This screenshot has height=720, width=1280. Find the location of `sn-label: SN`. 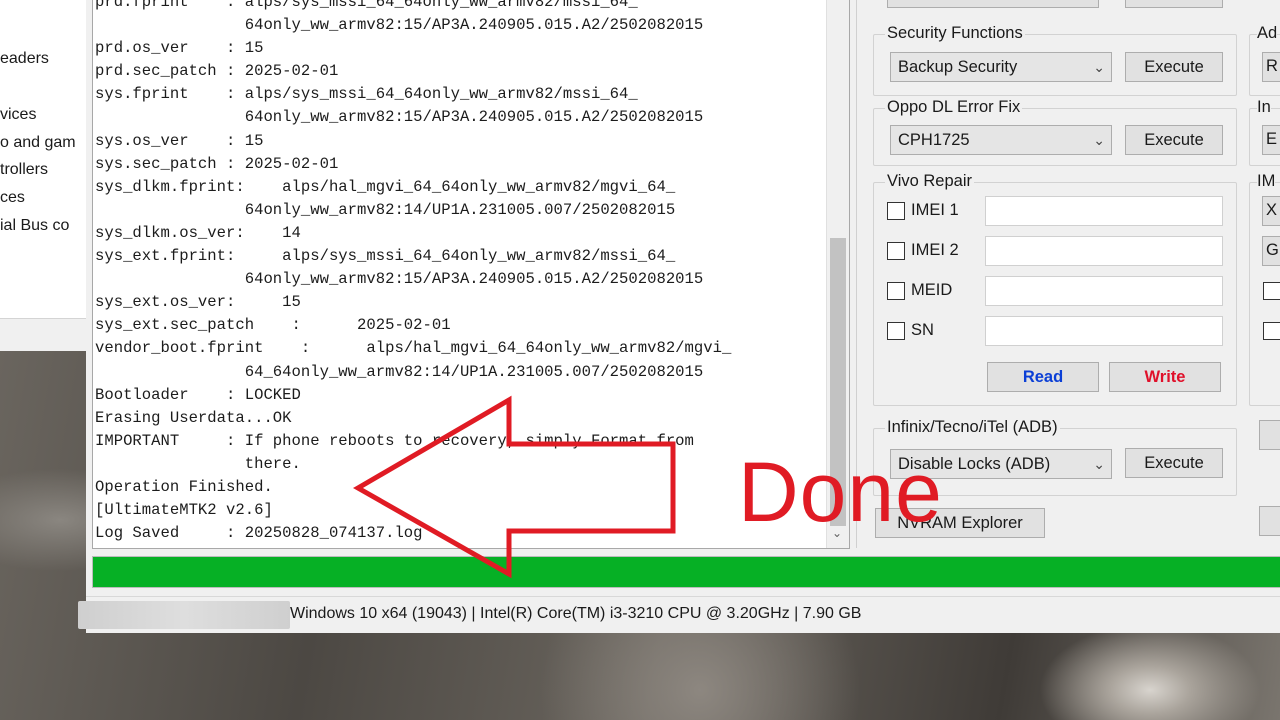

sn-label: SN is located at coordinates (922, 330).